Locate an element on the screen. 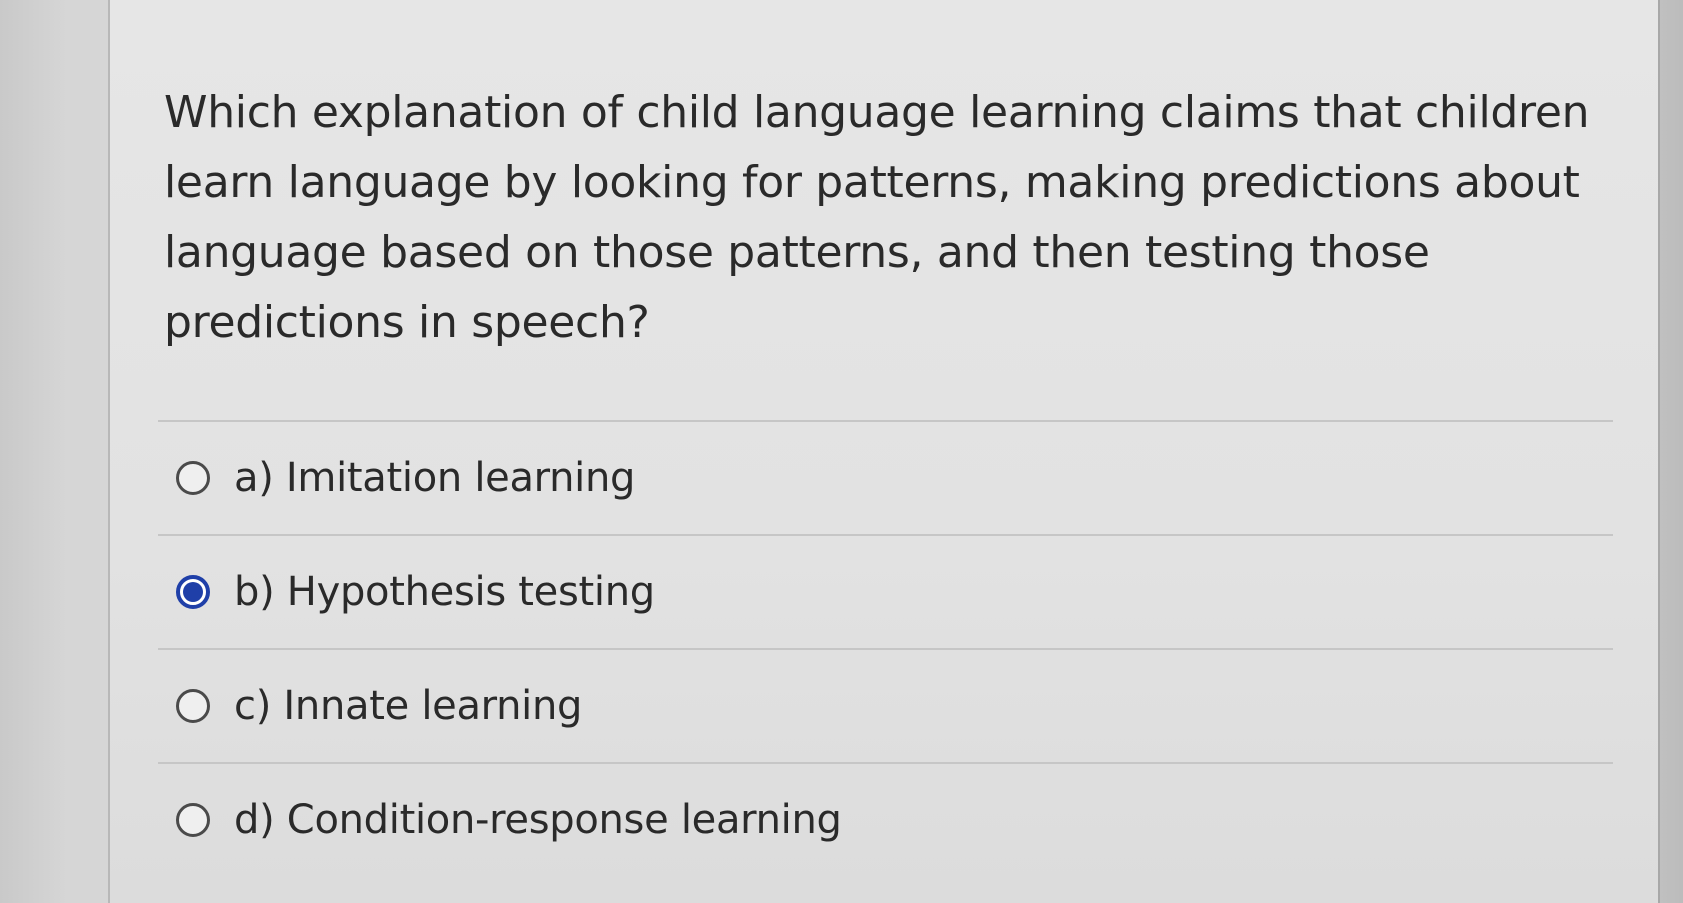  option-d-label: d) Condition-response learning is located at coordinates (538, 820).